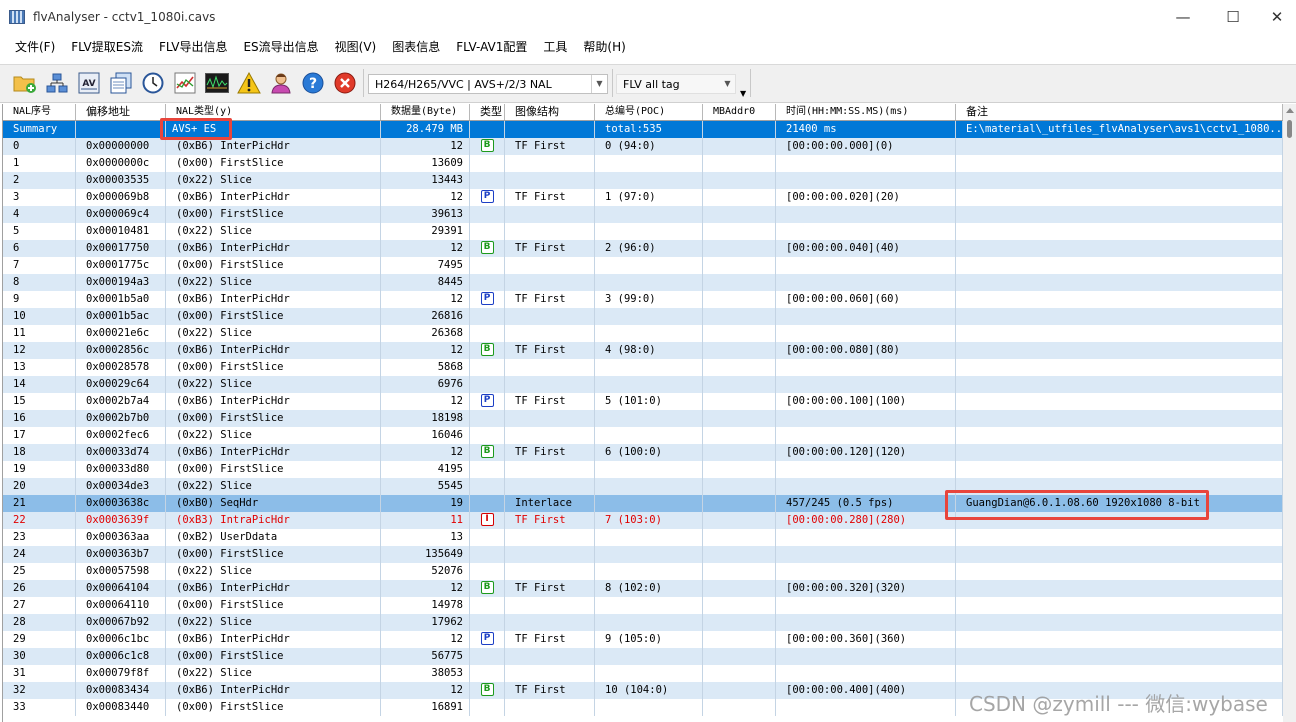 This screenshot has height=722, width=1296. I want to click on scroll-thumb, so click(1289, 129).